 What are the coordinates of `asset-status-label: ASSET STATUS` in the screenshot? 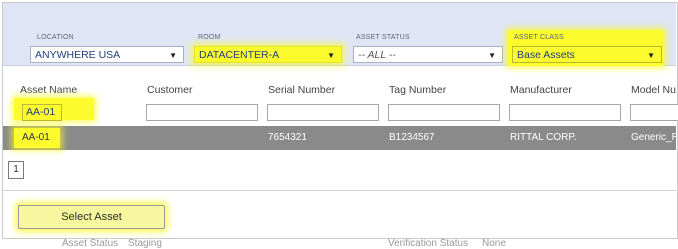 It's located at (383, 37).